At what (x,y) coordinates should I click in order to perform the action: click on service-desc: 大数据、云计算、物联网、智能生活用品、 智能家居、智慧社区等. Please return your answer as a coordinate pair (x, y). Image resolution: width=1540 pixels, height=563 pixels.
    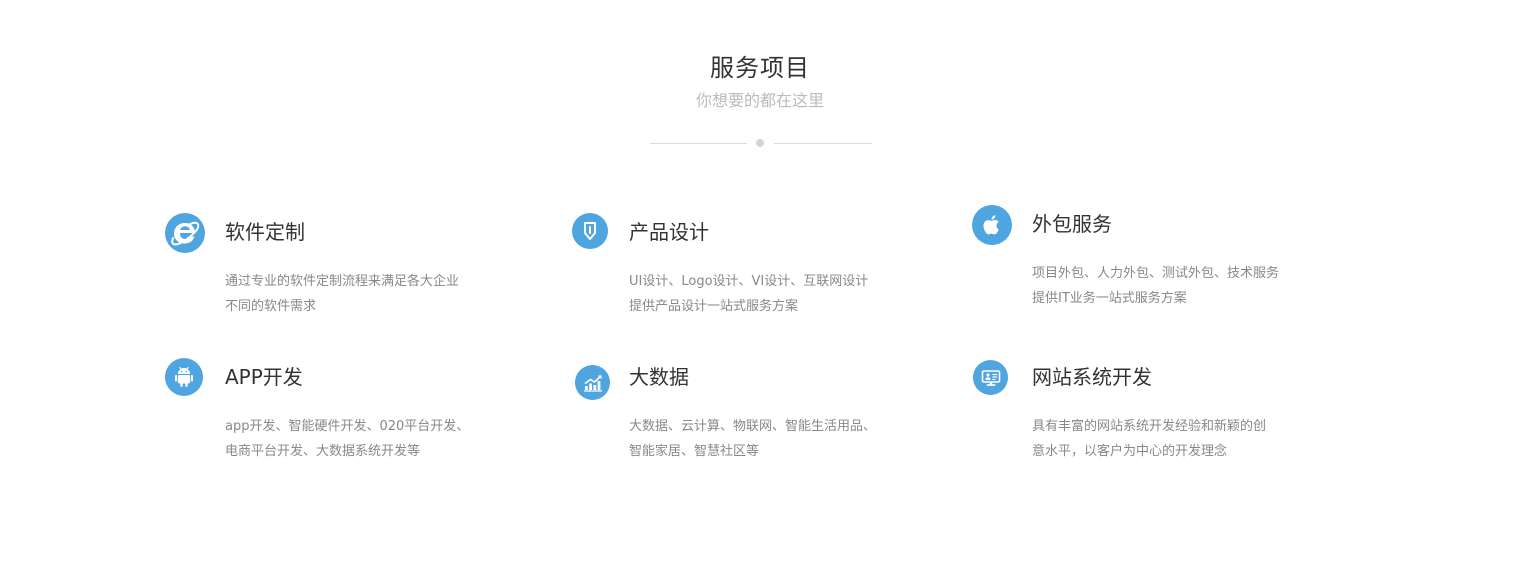
    Looking at the image, I should click on (779, 439).